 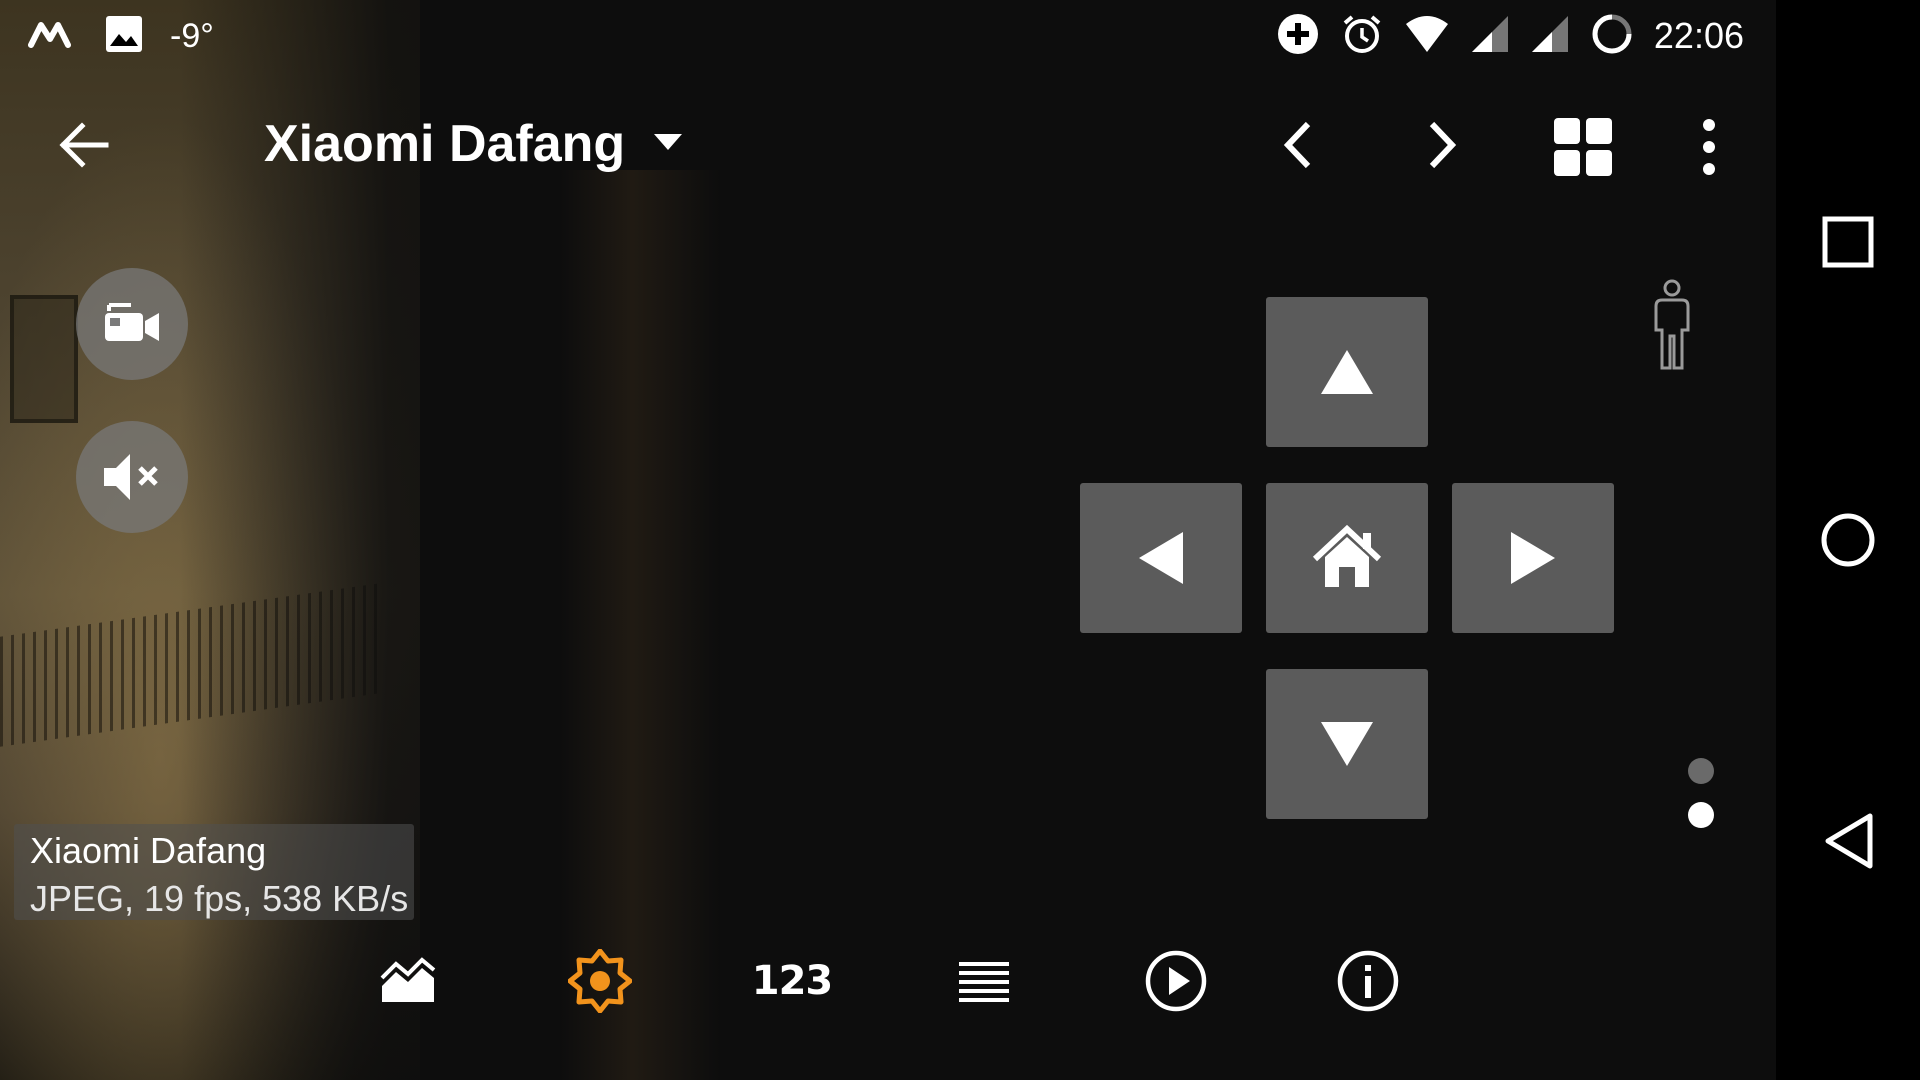 What do you see at coordinates (1701, 815) in the screenshot?
I see `page-indicator-dot-active` at bounding box center [1701, 815].